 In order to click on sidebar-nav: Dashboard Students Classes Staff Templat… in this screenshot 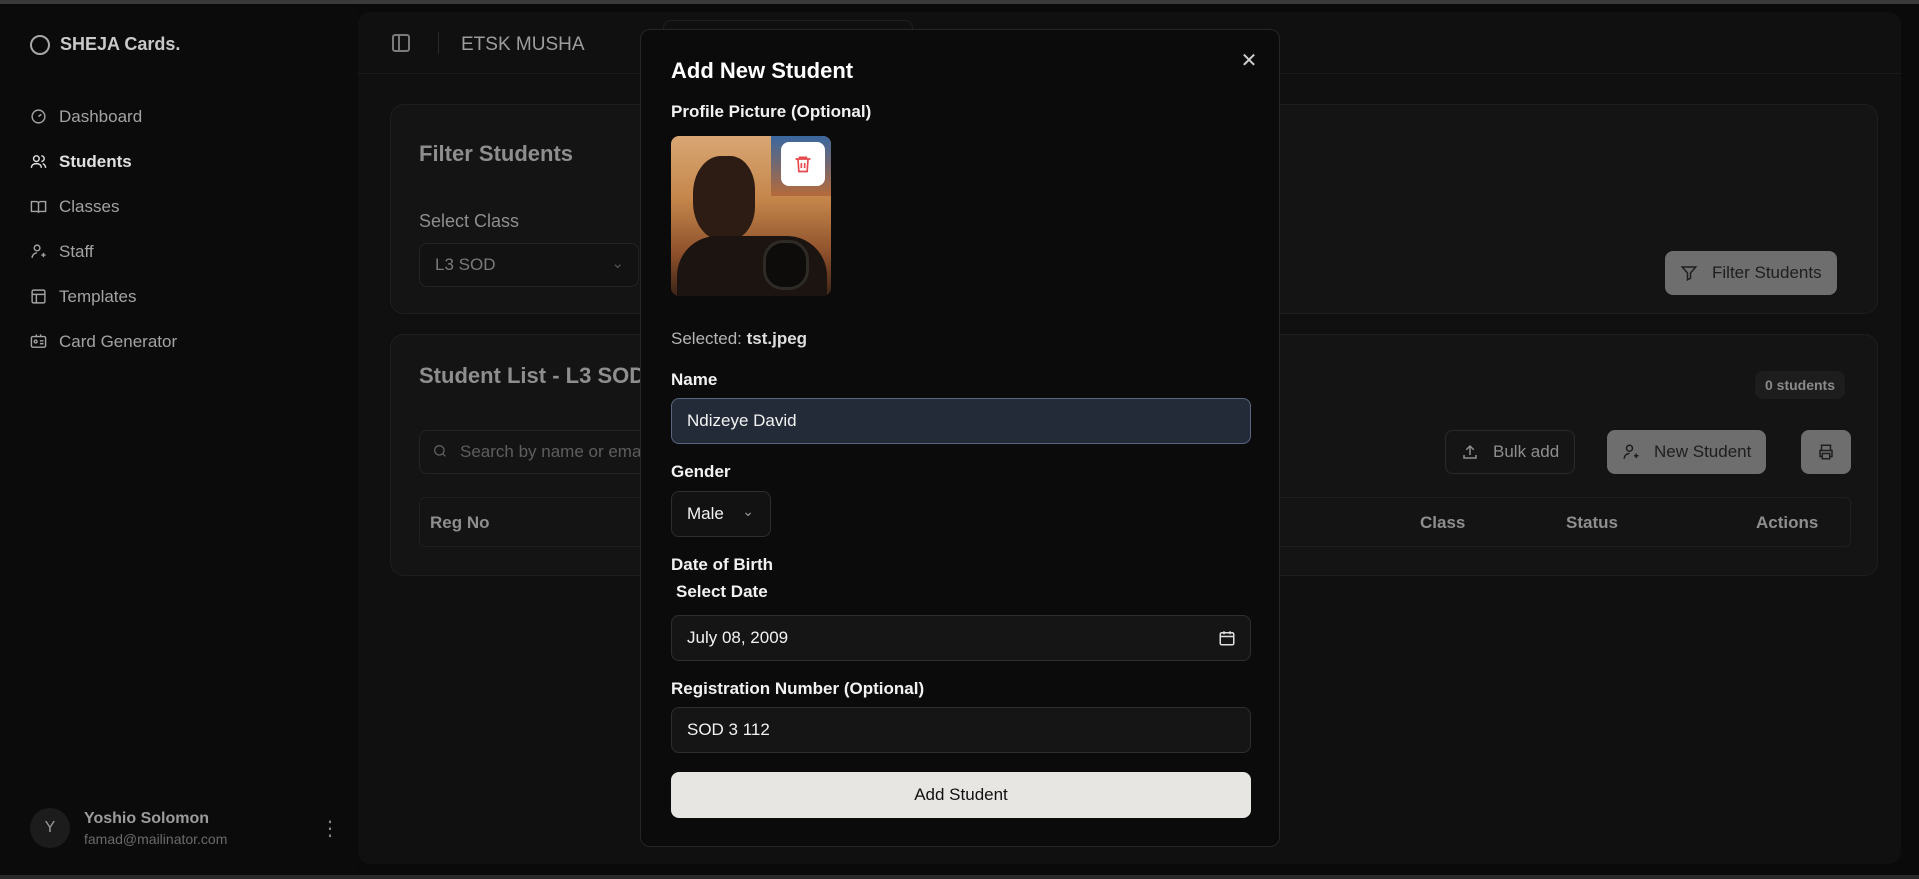, I will do `click(103, 229)`.